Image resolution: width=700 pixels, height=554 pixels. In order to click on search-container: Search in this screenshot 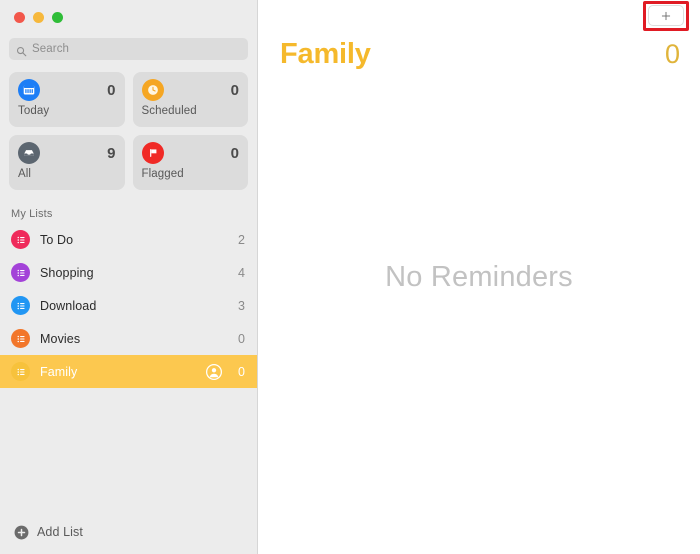, I will do `click(128, 47)`.